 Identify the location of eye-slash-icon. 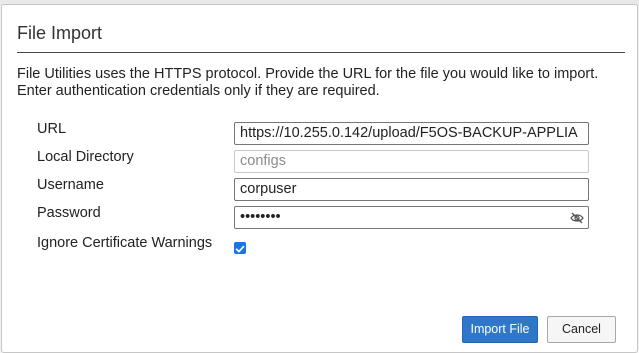
(577, 218).